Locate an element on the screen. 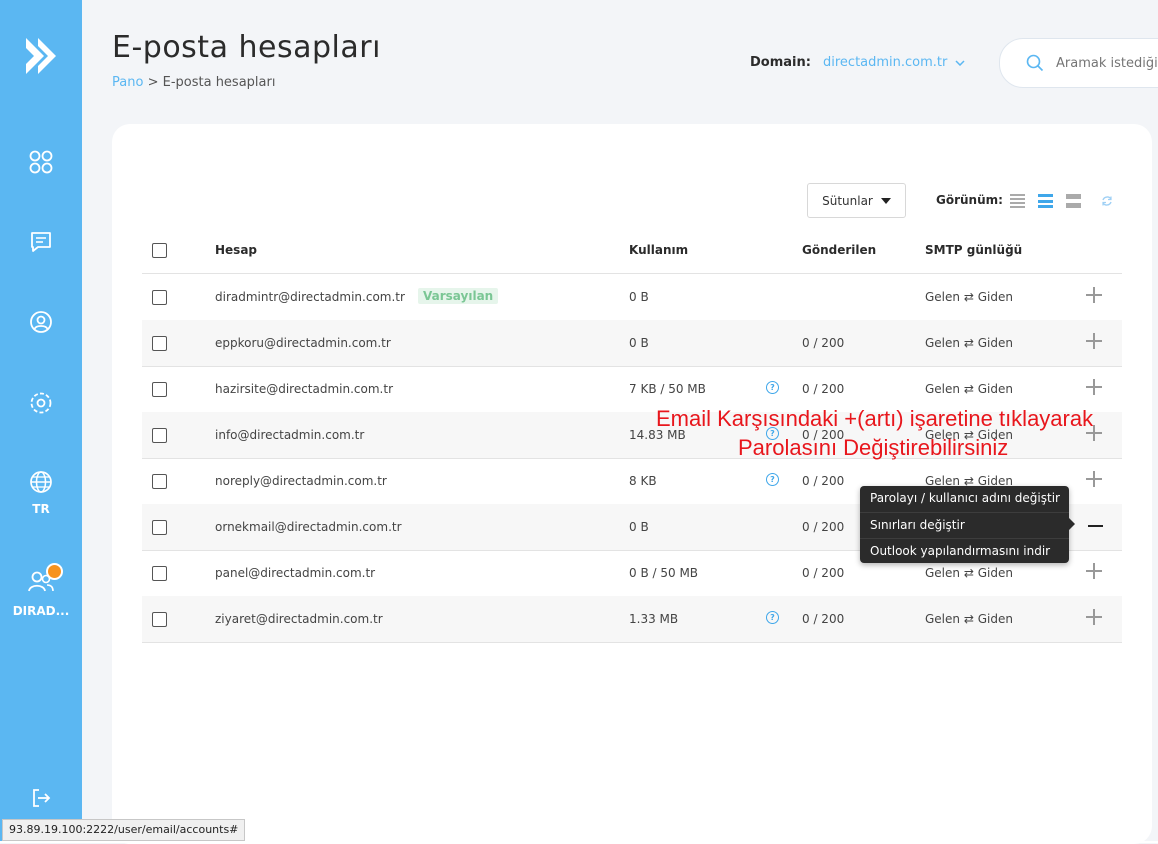 Image resolution: width=1158 pixels, height=844 pixels. view-compact-icon is located at coordinates (1017, 201).